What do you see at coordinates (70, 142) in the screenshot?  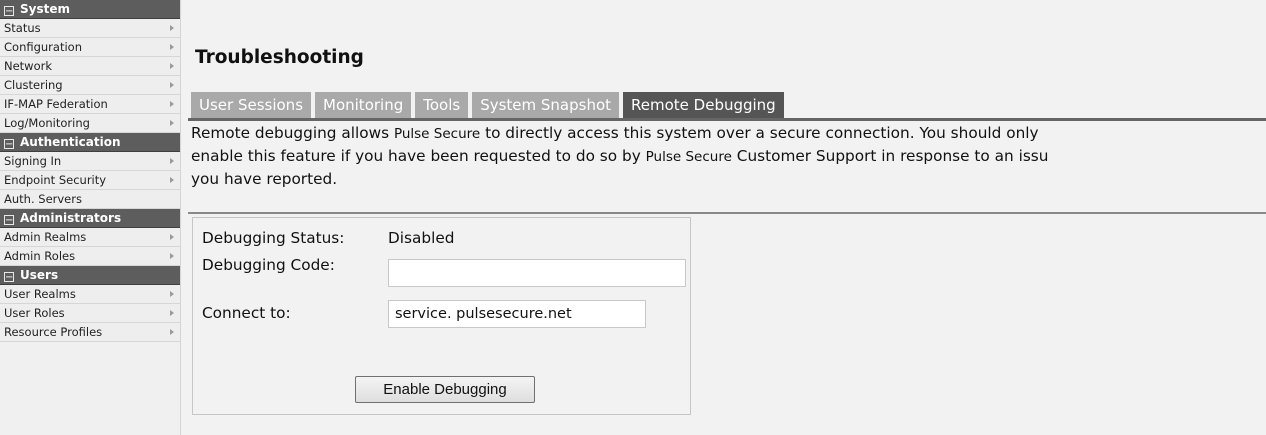 I see `sidebar-section-title: Authentication` at bounding box center [70, 142].